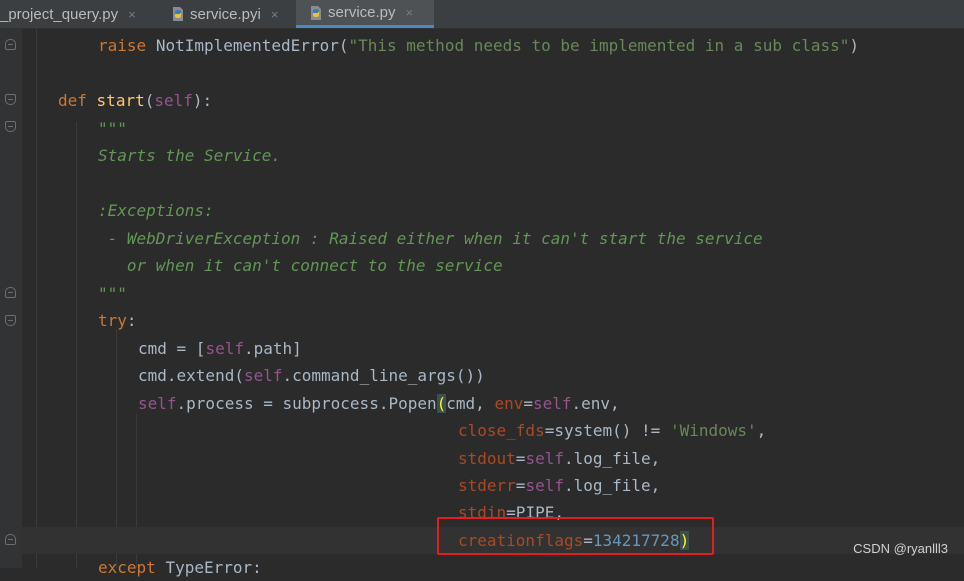 The width and height of the screenshot is (964, 581). I want to click on tab-project-query-py: _project_query.py ×, so click(78, 14).